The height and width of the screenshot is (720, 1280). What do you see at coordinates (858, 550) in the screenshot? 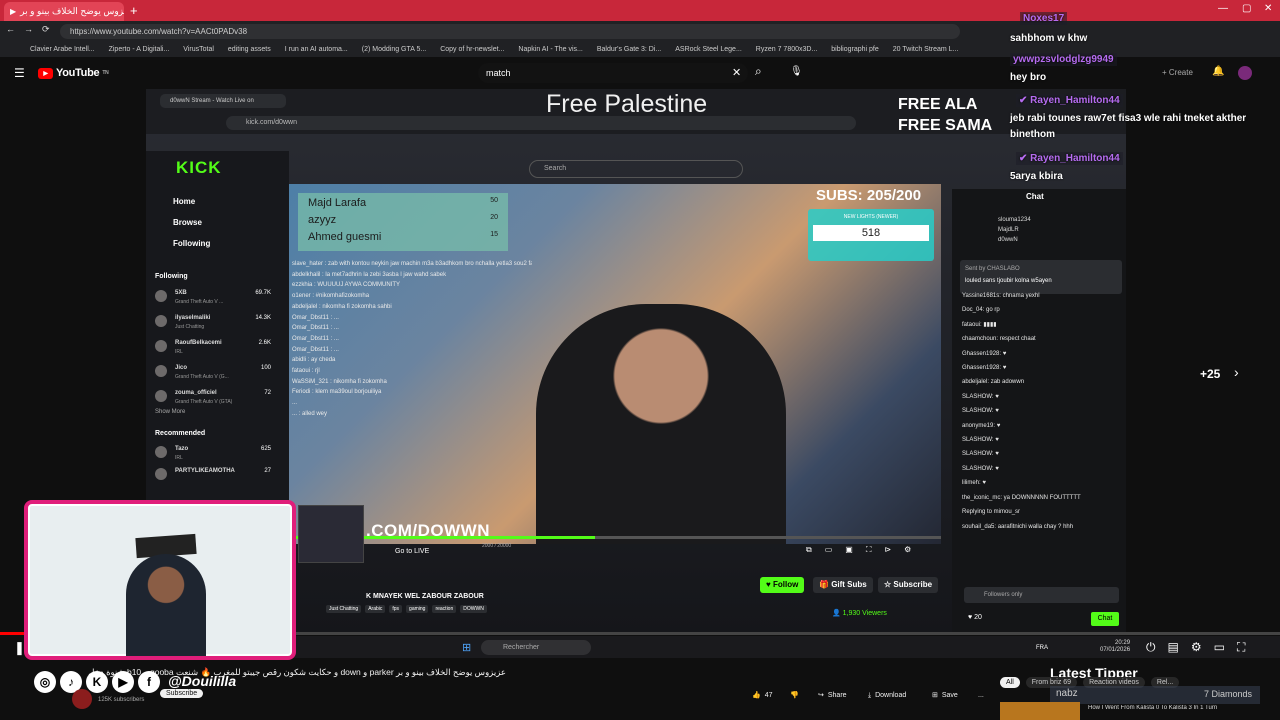
I see `stream-controls: ⧉ ▭ ▣ ⛶ ⊳ ⚙` at bounding box center [858, 550].